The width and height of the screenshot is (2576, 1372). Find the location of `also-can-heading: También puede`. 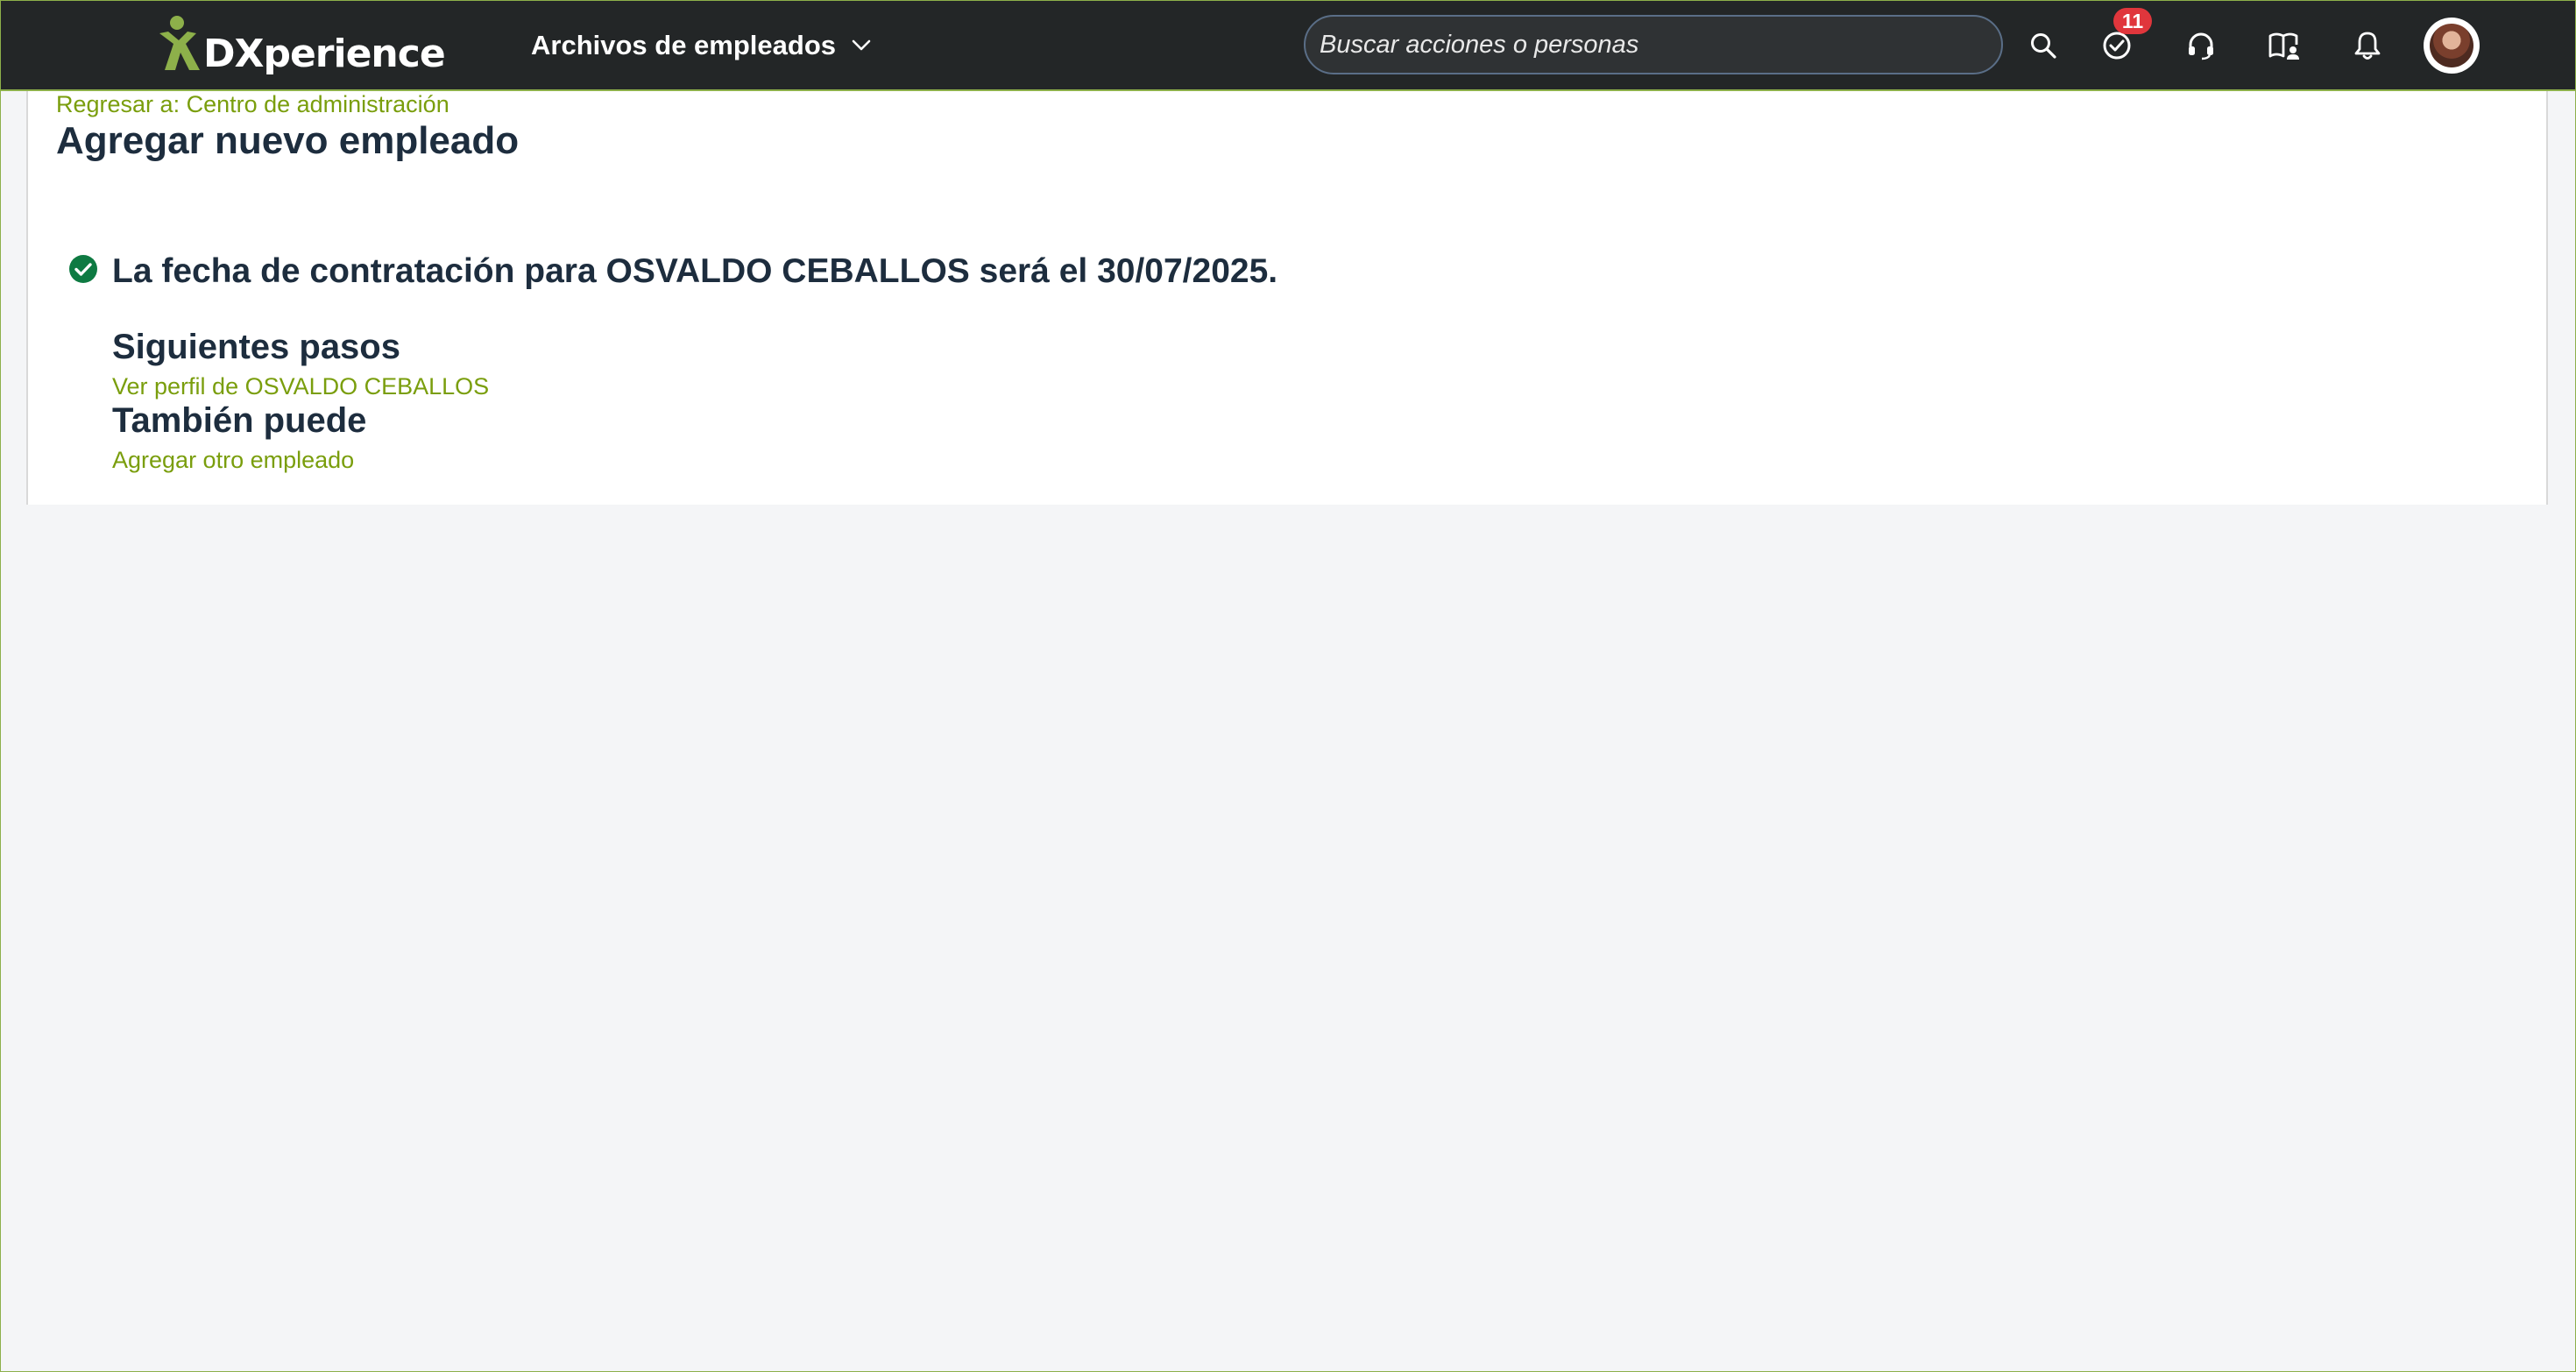

also-can-heading: También puede is located at coordinates (239, 421).